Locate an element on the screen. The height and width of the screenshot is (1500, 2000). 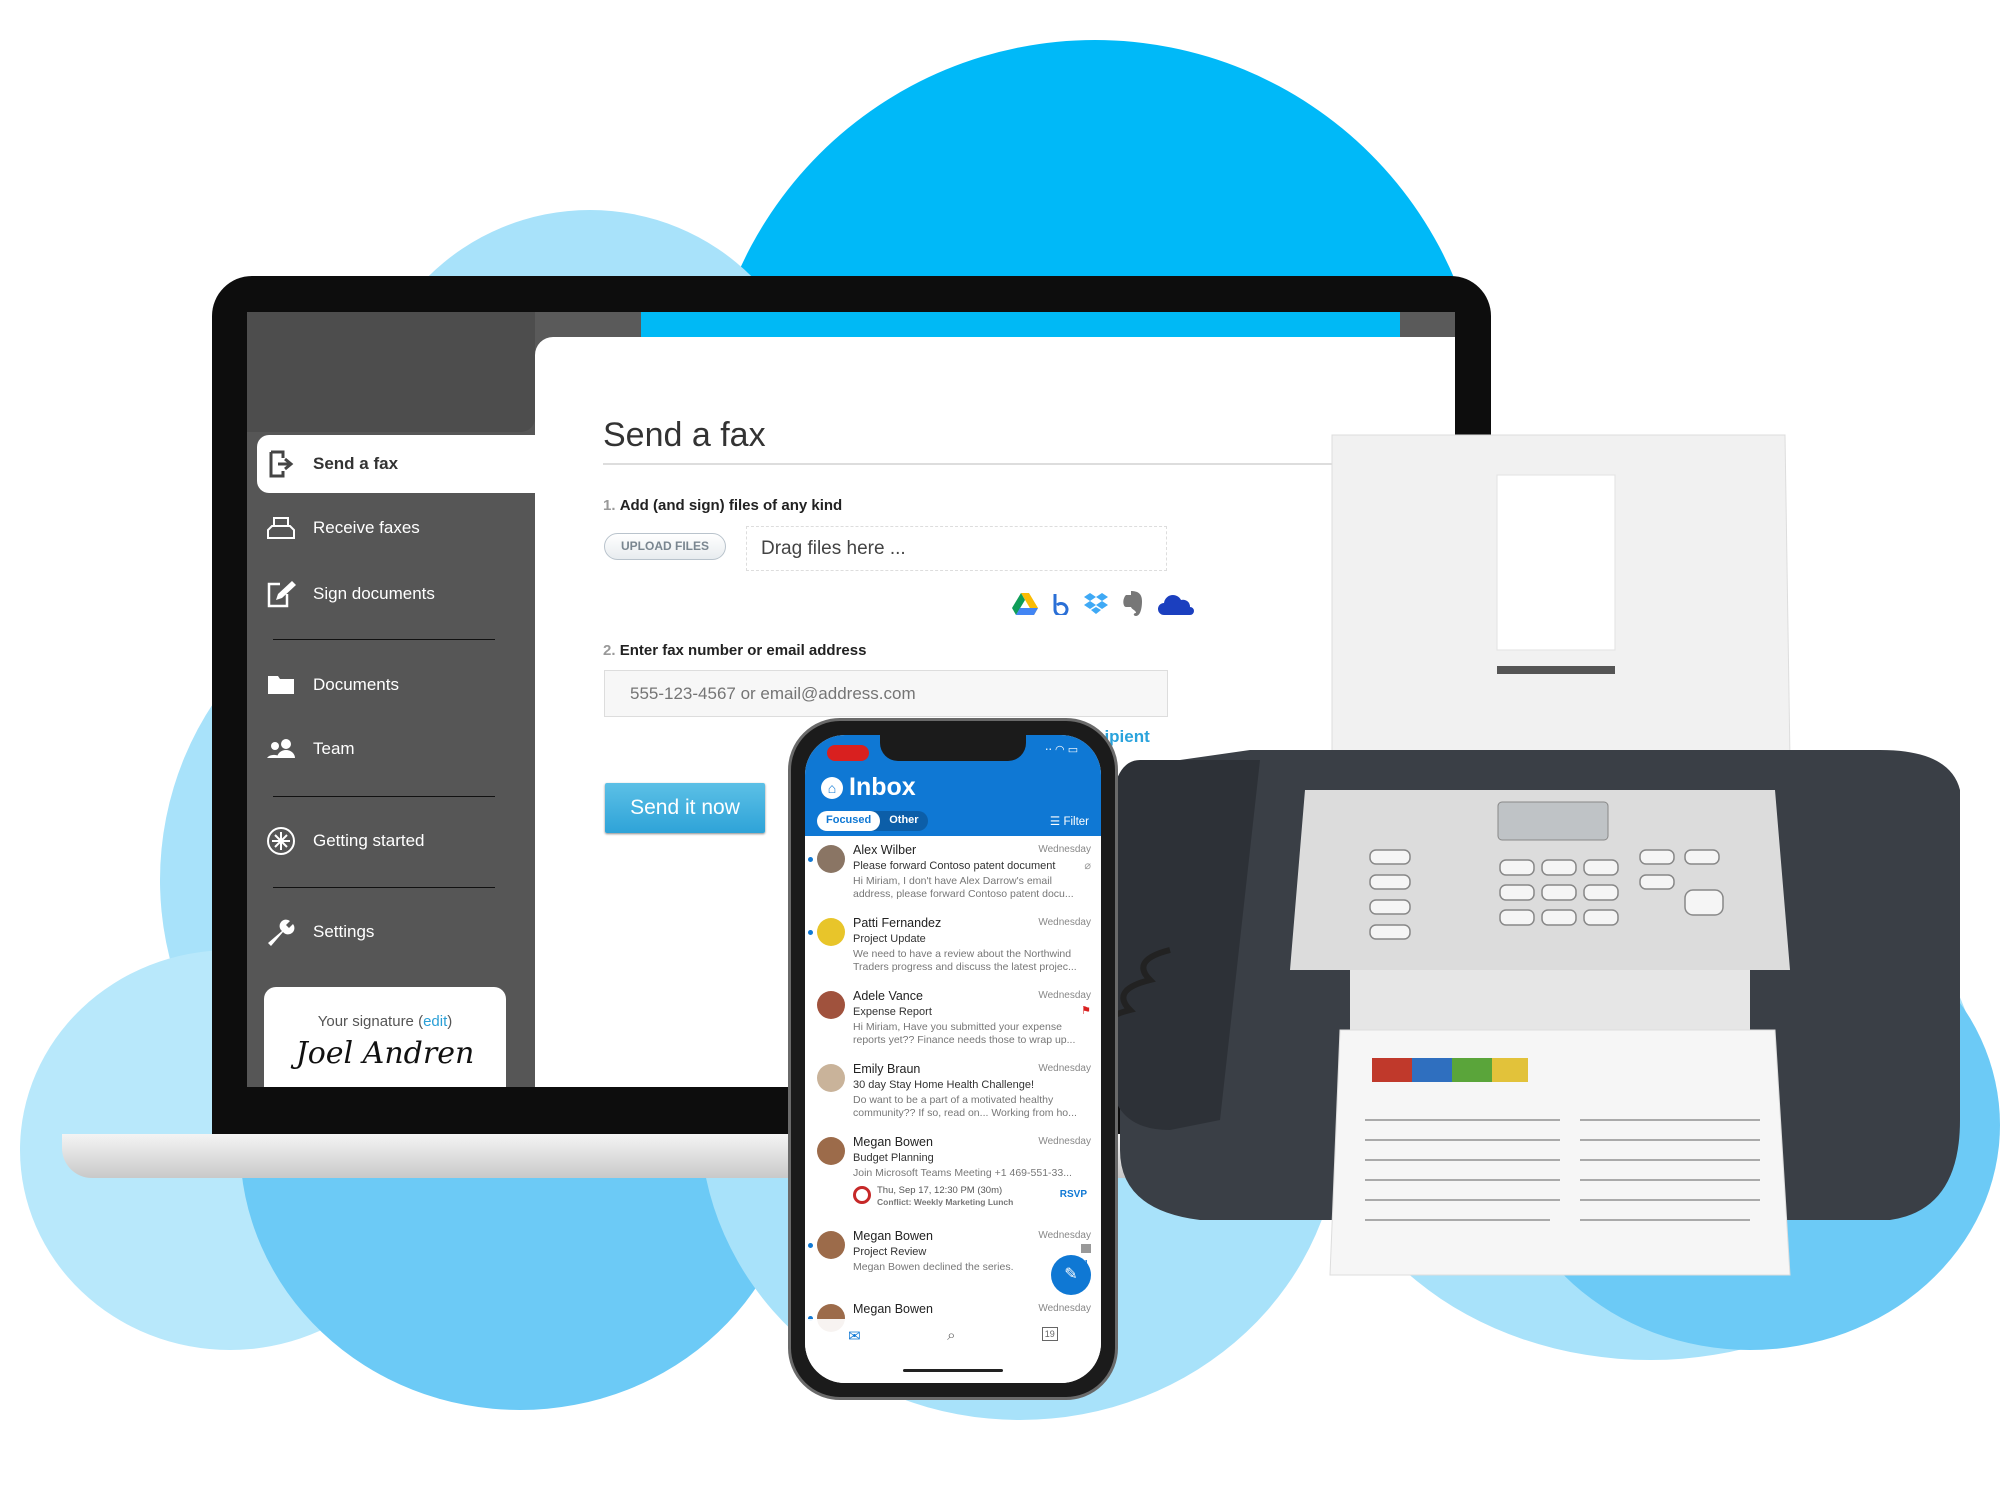
sidebar-item-label: Team is located at coordinates (334, 748).